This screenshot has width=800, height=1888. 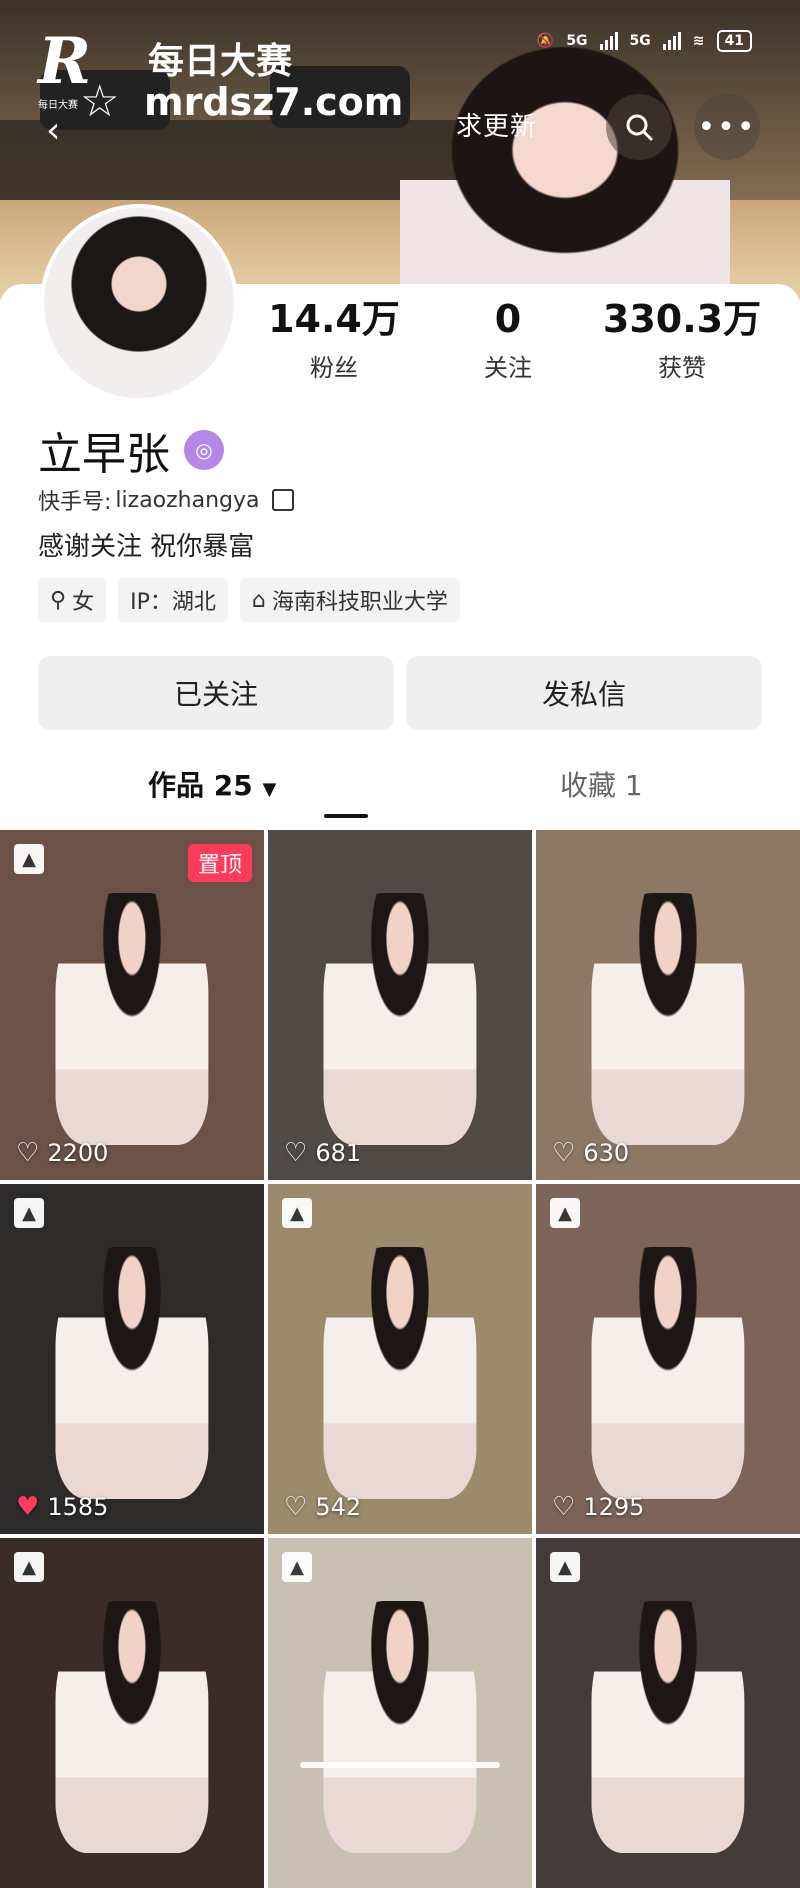 What do you see at coordinates (606, 1153) in the screenshot?
I see `post-like-count: 630` at bounding box center [606, 1153].